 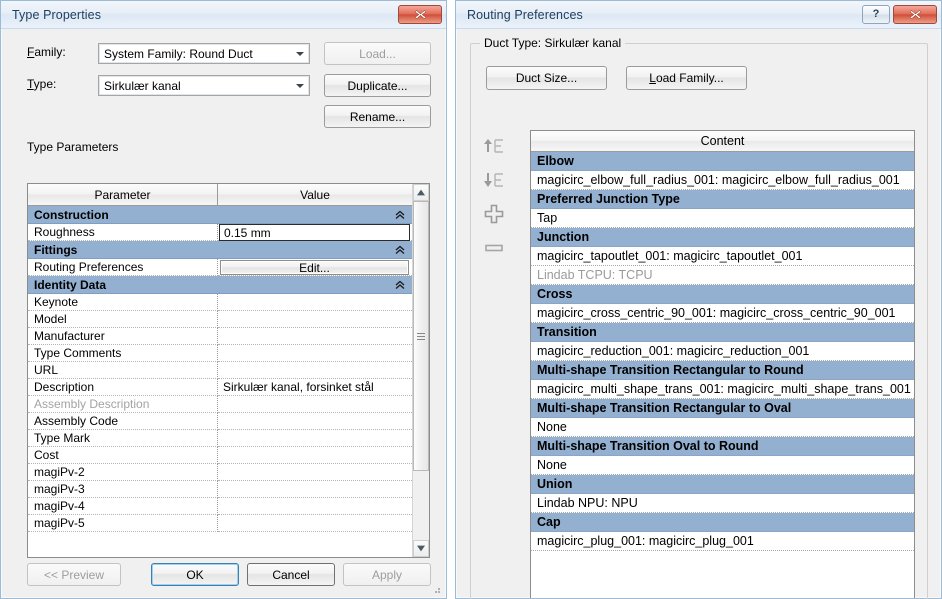 What do you see at coordinates (722, 332) in the screenshot?
I see `content-section-header: Transition` at bounding box center [722, 332].